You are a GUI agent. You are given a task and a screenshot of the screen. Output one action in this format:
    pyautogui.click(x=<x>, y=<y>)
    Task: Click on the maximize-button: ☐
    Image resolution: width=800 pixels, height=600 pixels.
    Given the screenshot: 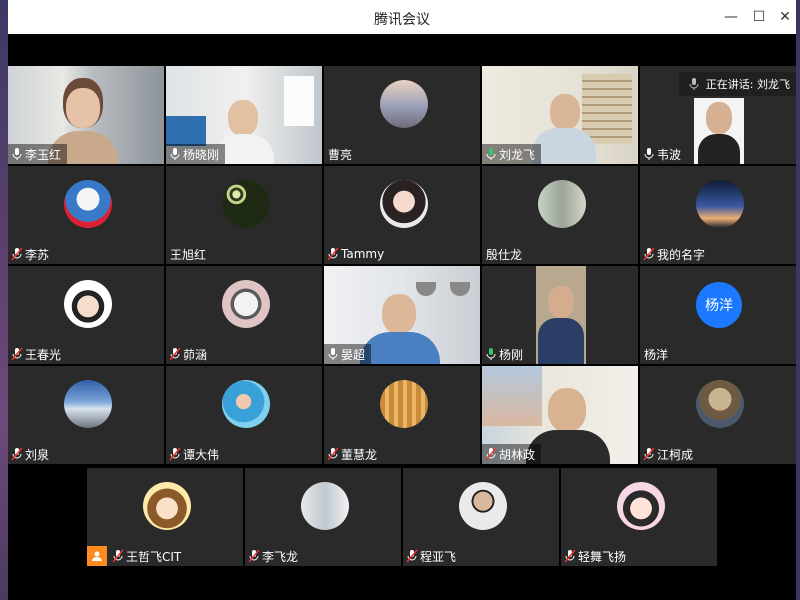 What is the action you would take?
    pyautogui.click(x=759, y=17)
    